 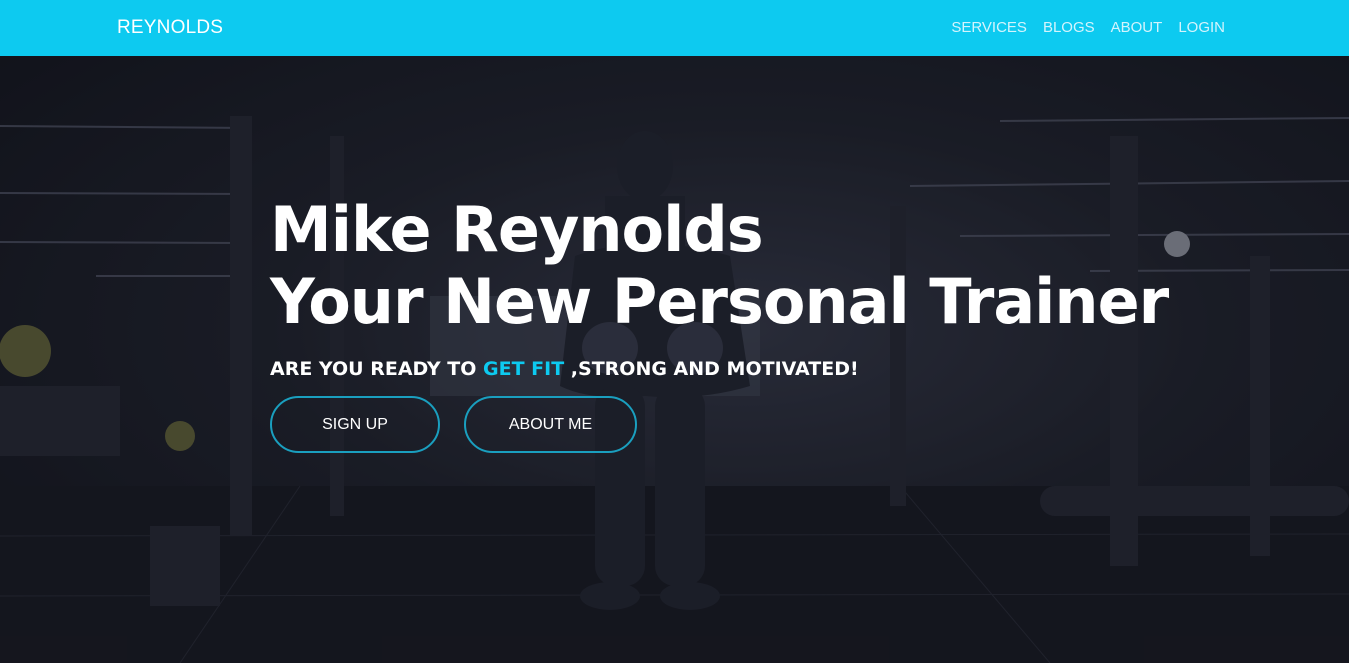 What do you see at coordinates (674, 28) in the screenshot?
I see `top-navbar: REYNOLDS SERVICES BLOGS ABOUT LOGIN` at bounding box center [674, 28].